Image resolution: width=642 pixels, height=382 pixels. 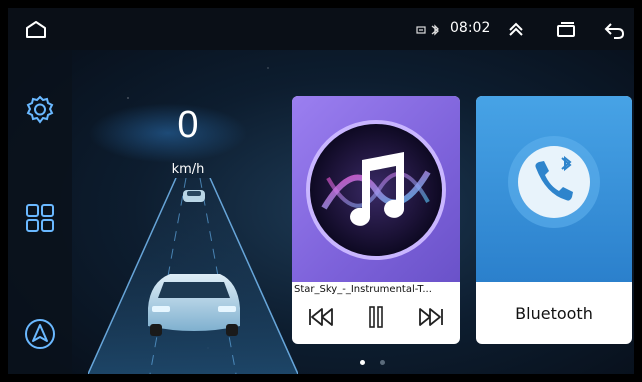 What do you see at coordinates (566, 30) in the screenshot?
I see `recent-apps-icon` at bounding box center [566, 30].